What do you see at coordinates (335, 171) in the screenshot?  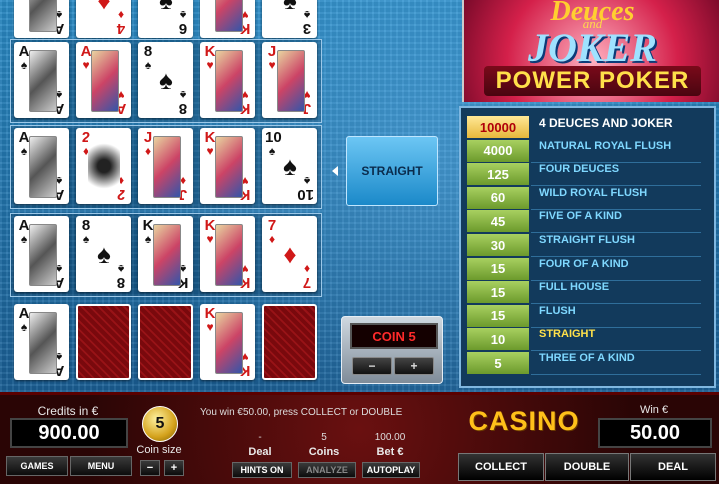 I see `result-arrow-icon` at bounding box center [335, 171].